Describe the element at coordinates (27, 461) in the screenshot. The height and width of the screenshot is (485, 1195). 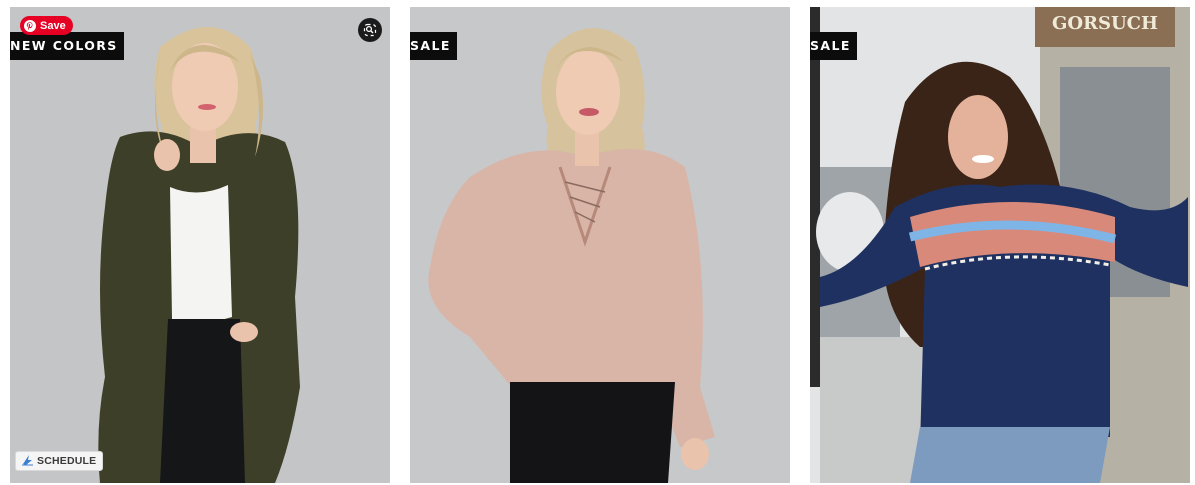
I see `schedule-icon` at that location.